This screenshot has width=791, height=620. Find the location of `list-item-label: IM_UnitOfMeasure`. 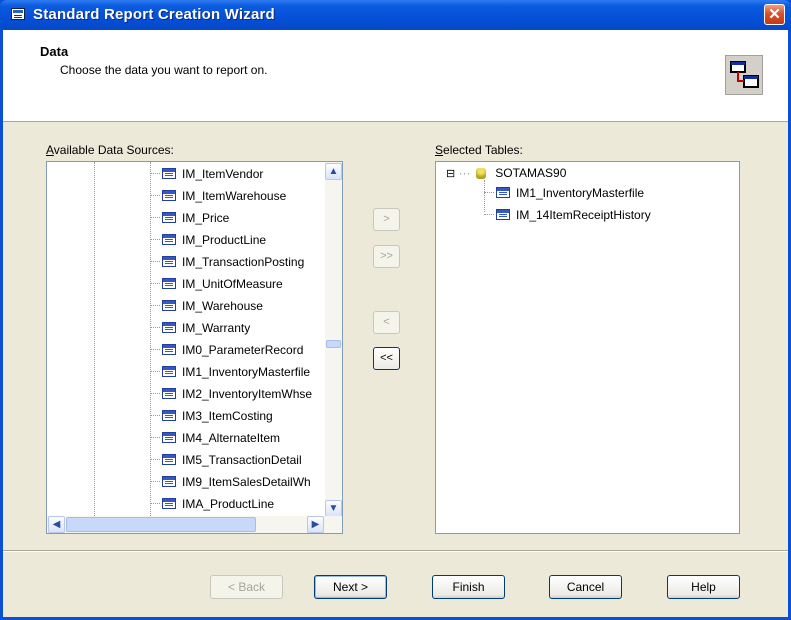

list-item-label: IM_UnitOfMeasure is located at coordinates (232, 284).